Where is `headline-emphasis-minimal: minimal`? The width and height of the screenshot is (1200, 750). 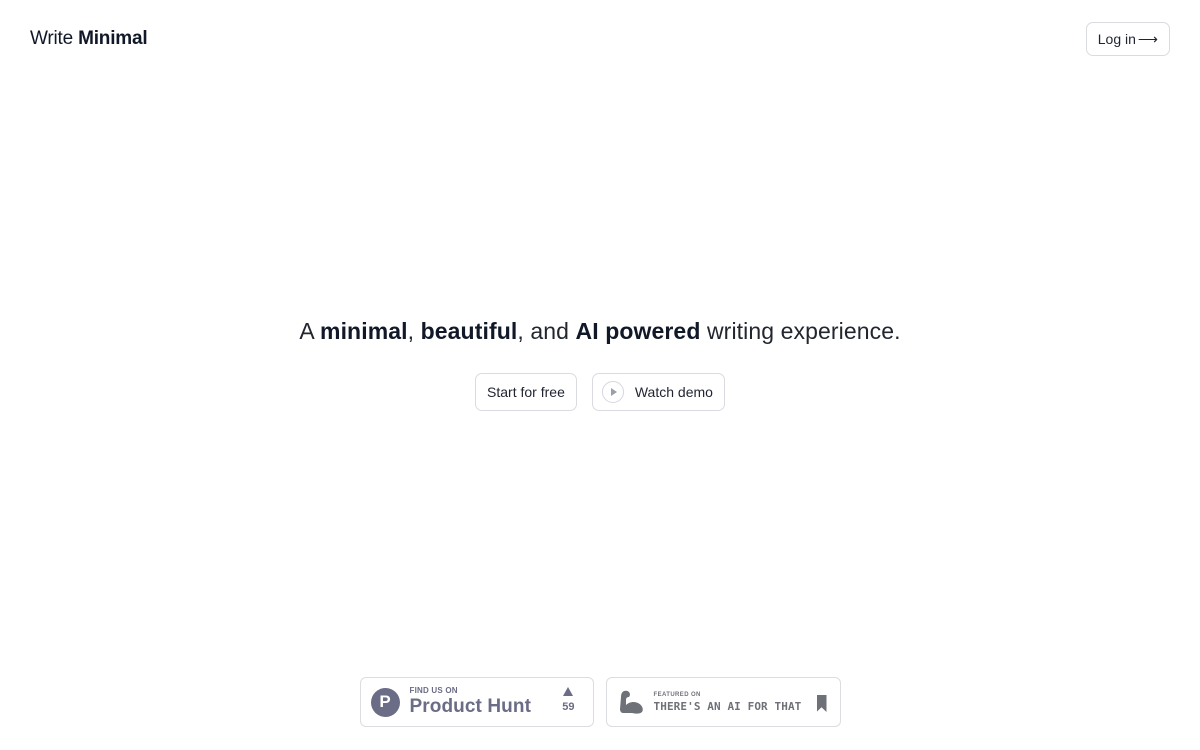
headline-emphasis-minimal: minimal is located at coordinates (364, 331).